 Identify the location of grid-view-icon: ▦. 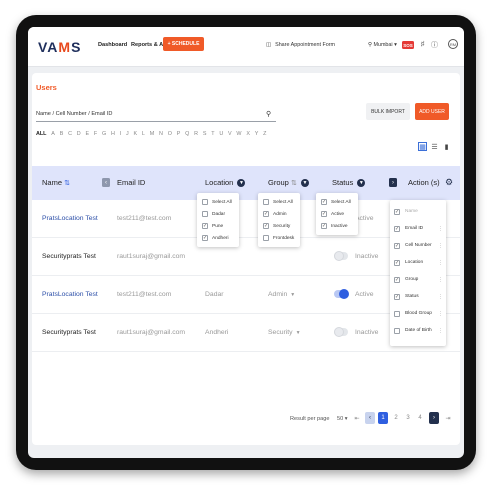
(422, 146).